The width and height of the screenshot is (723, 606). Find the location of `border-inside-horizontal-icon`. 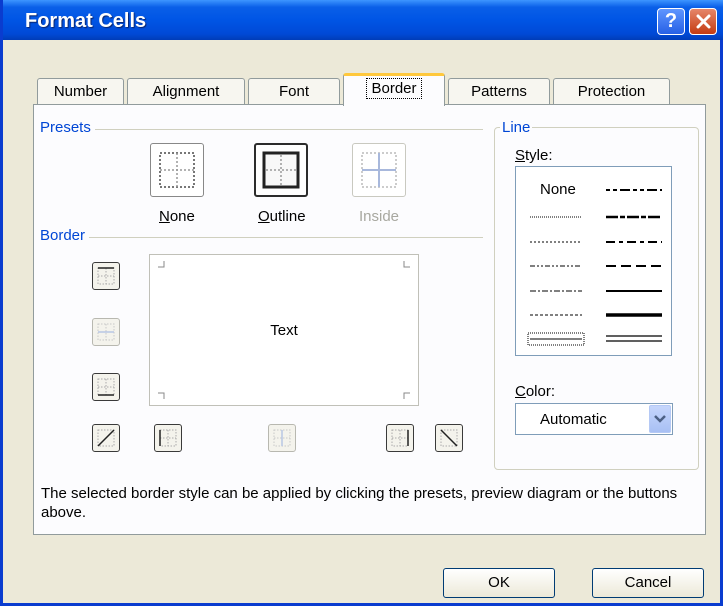

border-inside-horizontal-icon is located at coordinates (106, 332).